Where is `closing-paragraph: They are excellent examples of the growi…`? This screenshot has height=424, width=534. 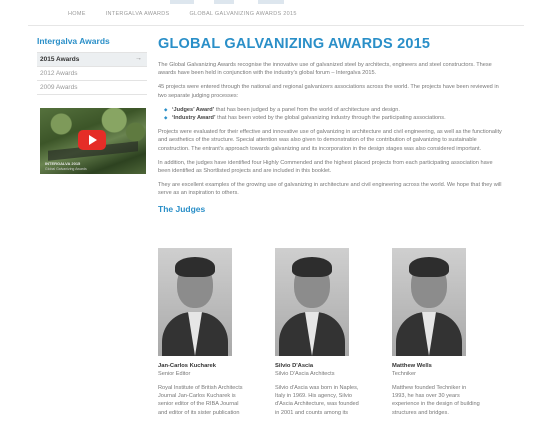
closing-paragraph: They are excellent examples of the growi… is located at coordinates (330, 189).